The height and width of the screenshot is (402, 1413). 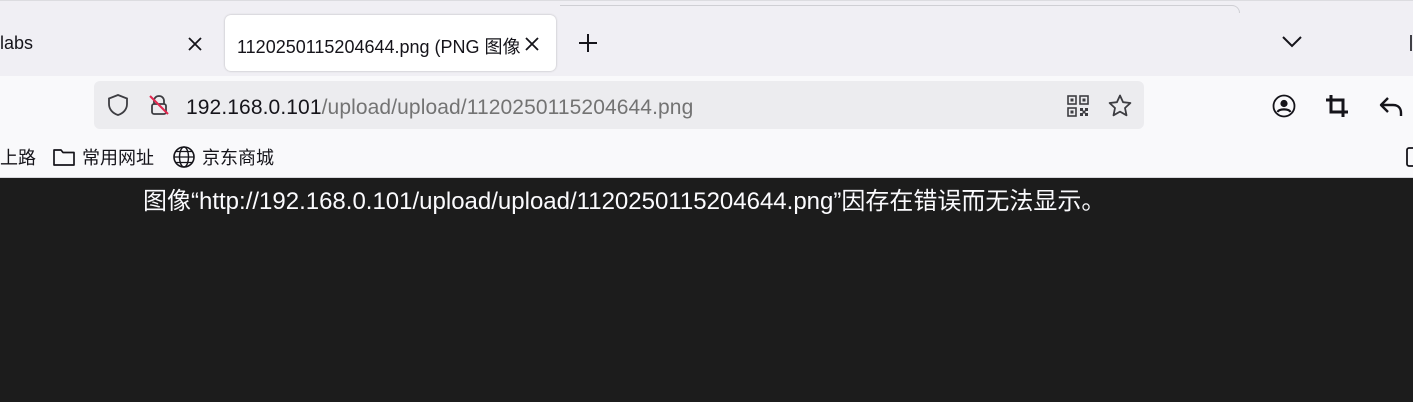 I want to click on star-icon, so click(x=1120, y=106).